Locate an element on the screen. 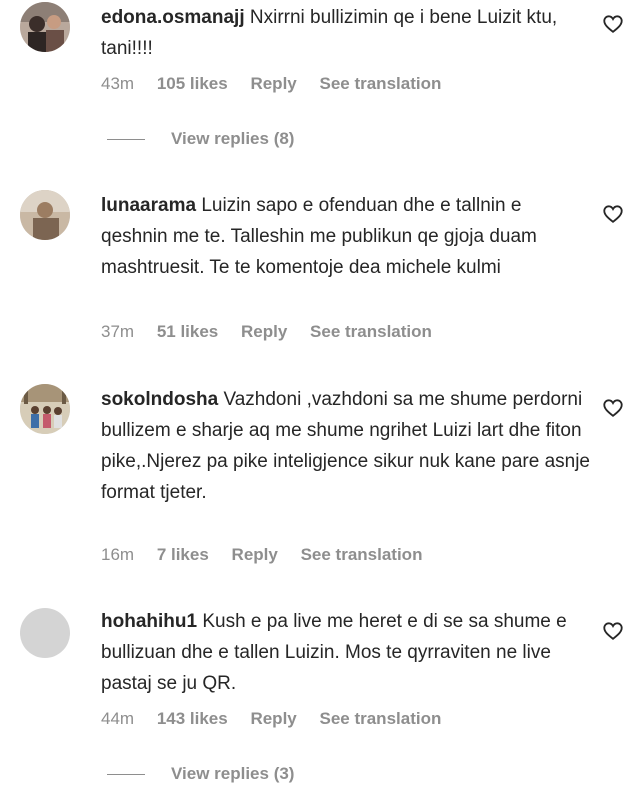 The image size is (640, 793). view-replies-button: View replies (8) is located at coordinates (200, 140).